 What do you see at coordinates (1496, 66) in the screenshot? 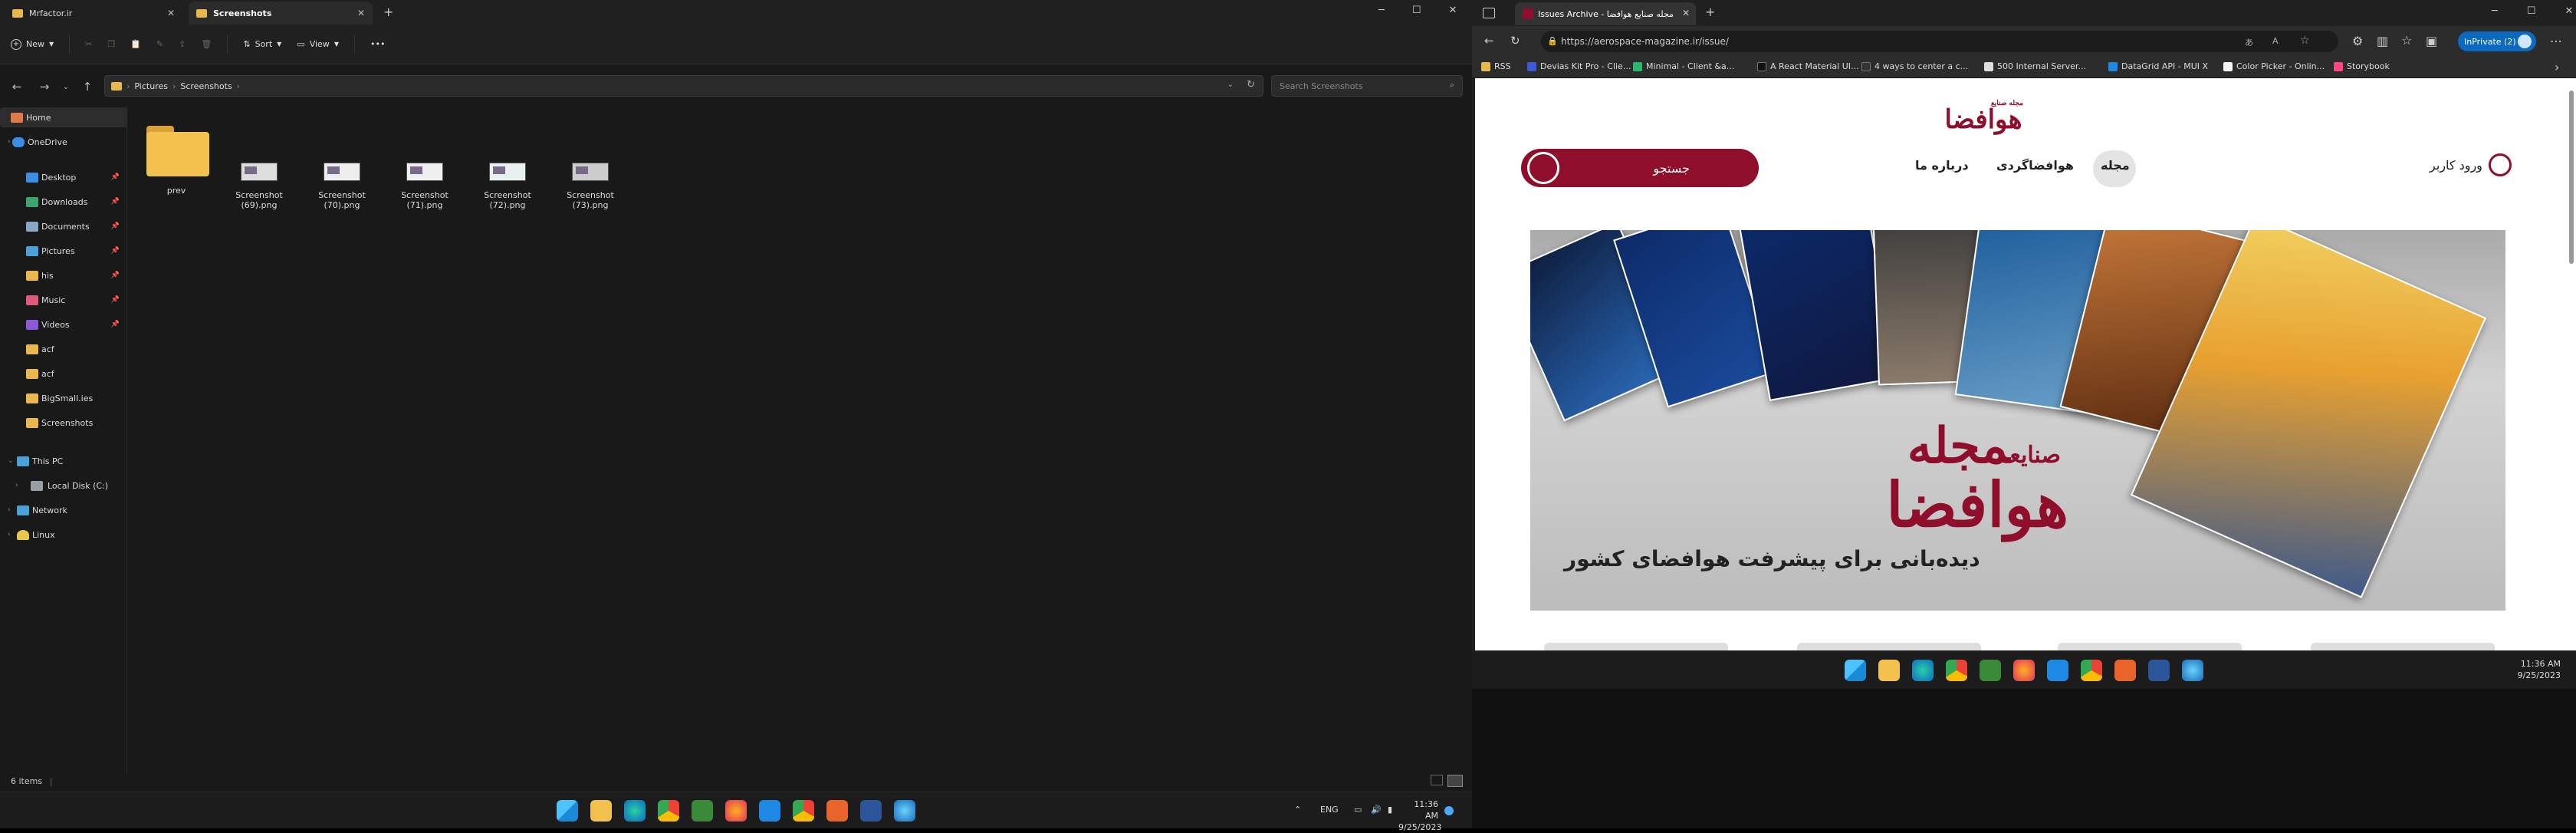
I see `bookmark-rss: RSS` at bounding box center [1496, 66].